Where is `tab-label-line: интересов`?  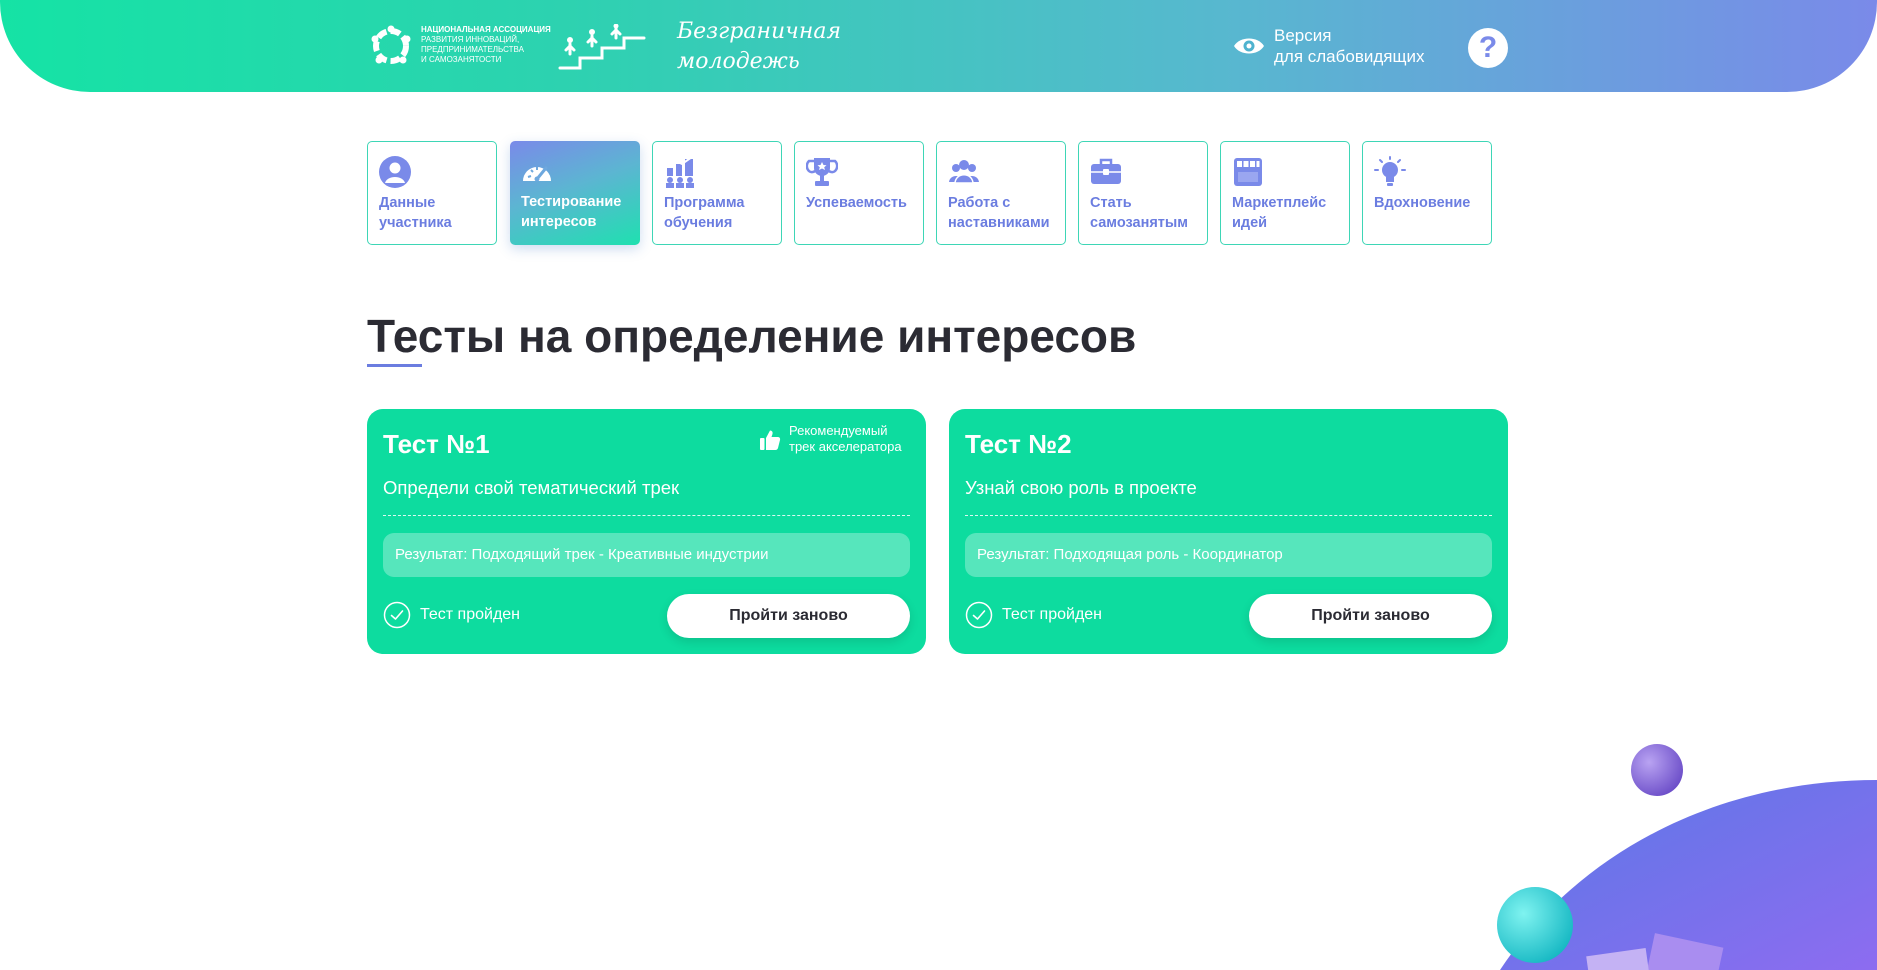
tab-label-line: интересов is located at coordinates (559, 222).